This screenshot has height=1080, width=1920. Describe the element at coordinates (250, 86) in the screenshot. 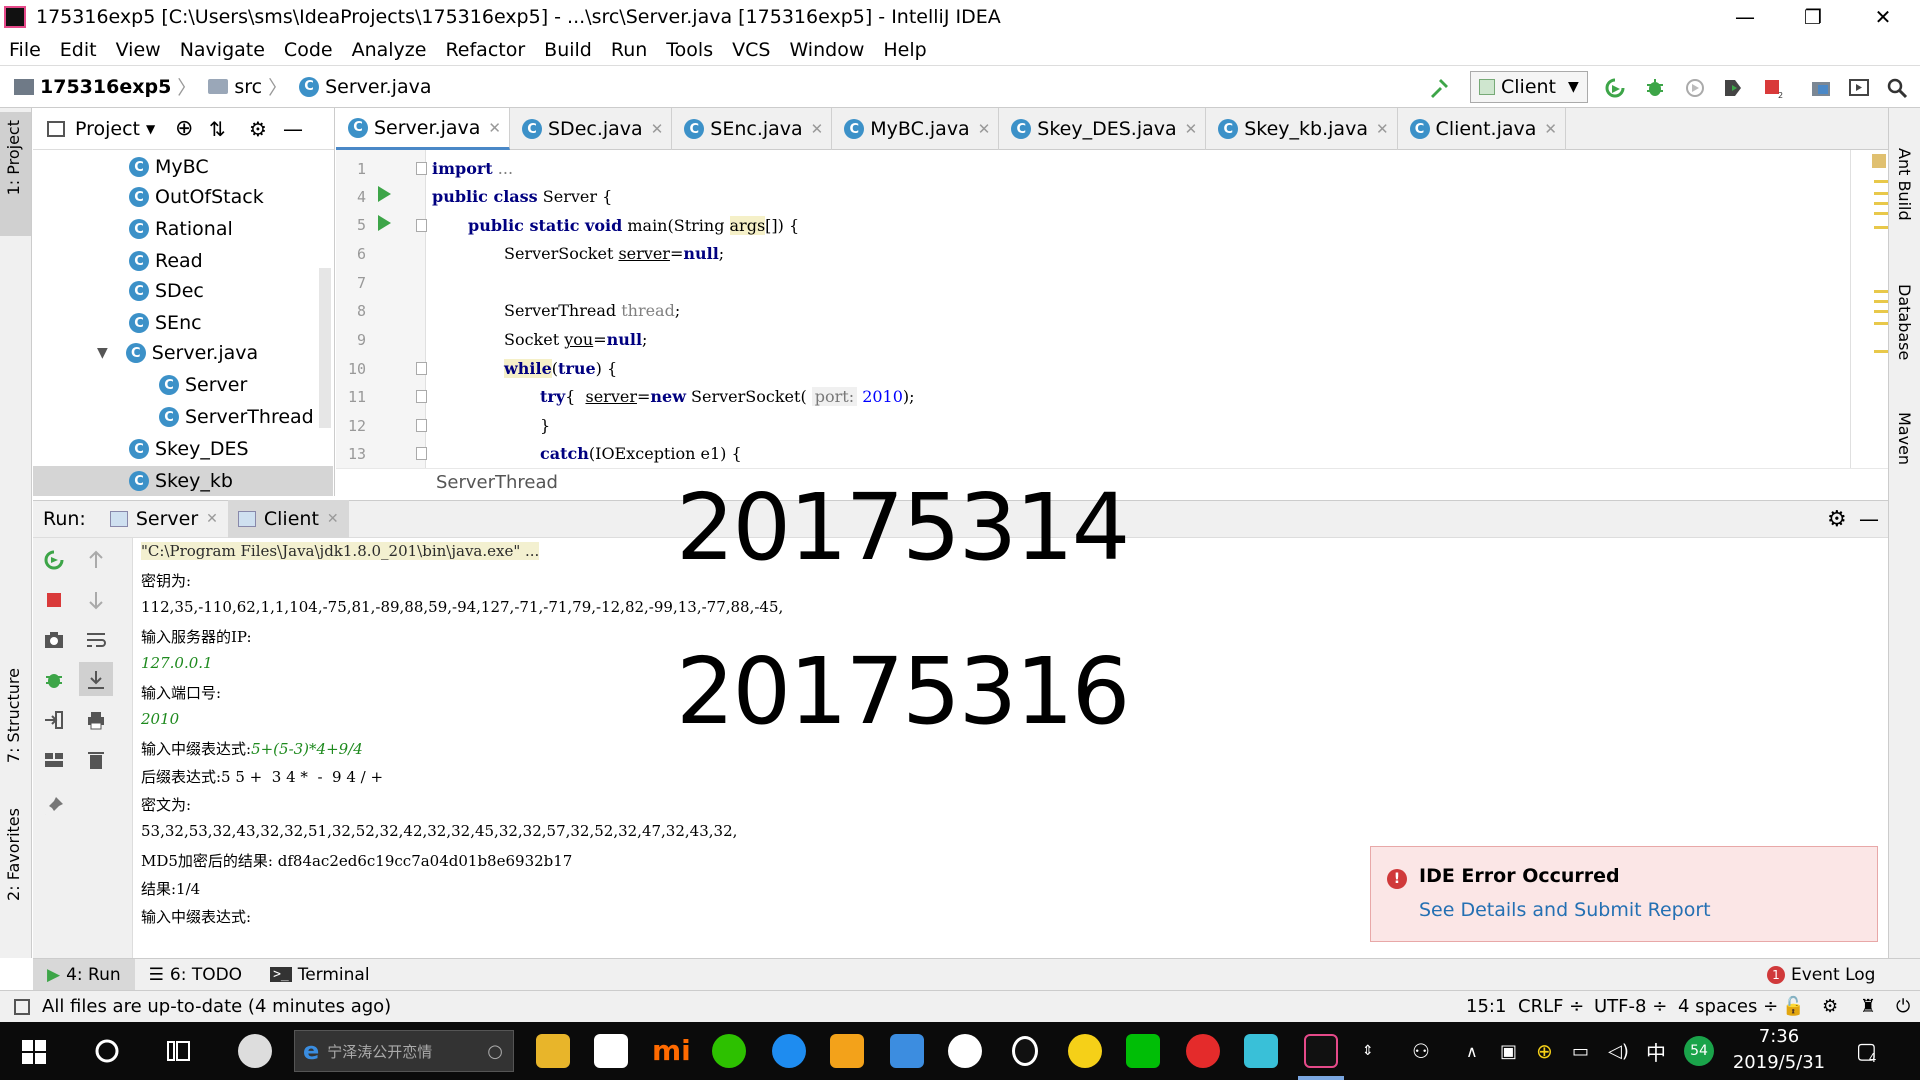

I see `breadcrumb-src: src 〉` at that location.